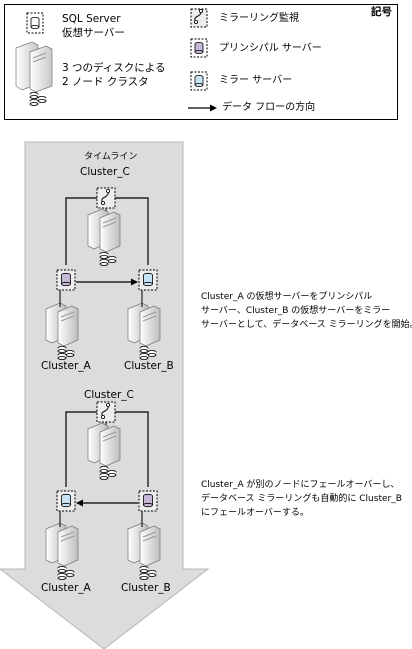  I want to click on legend-principal-label: プリンシパル サーバー, so click(270, 48).